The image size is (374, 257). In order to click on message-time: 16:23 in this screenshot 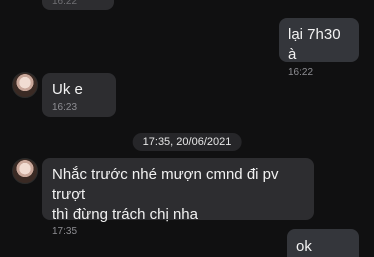, I will do `click(65, 107)`.